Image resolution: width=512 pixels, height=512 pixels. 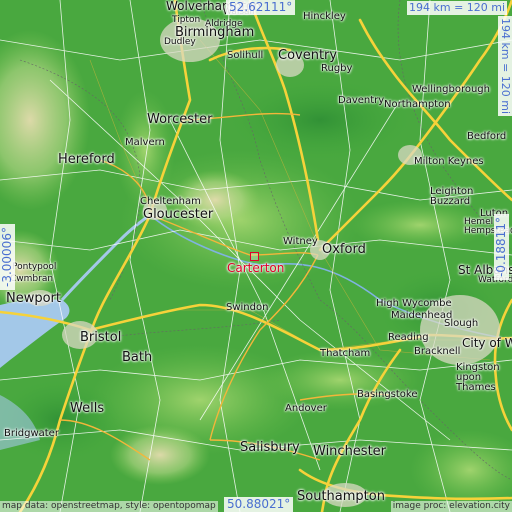 I want to click on place-southampton: Southampton, so click(x=341, y=496).